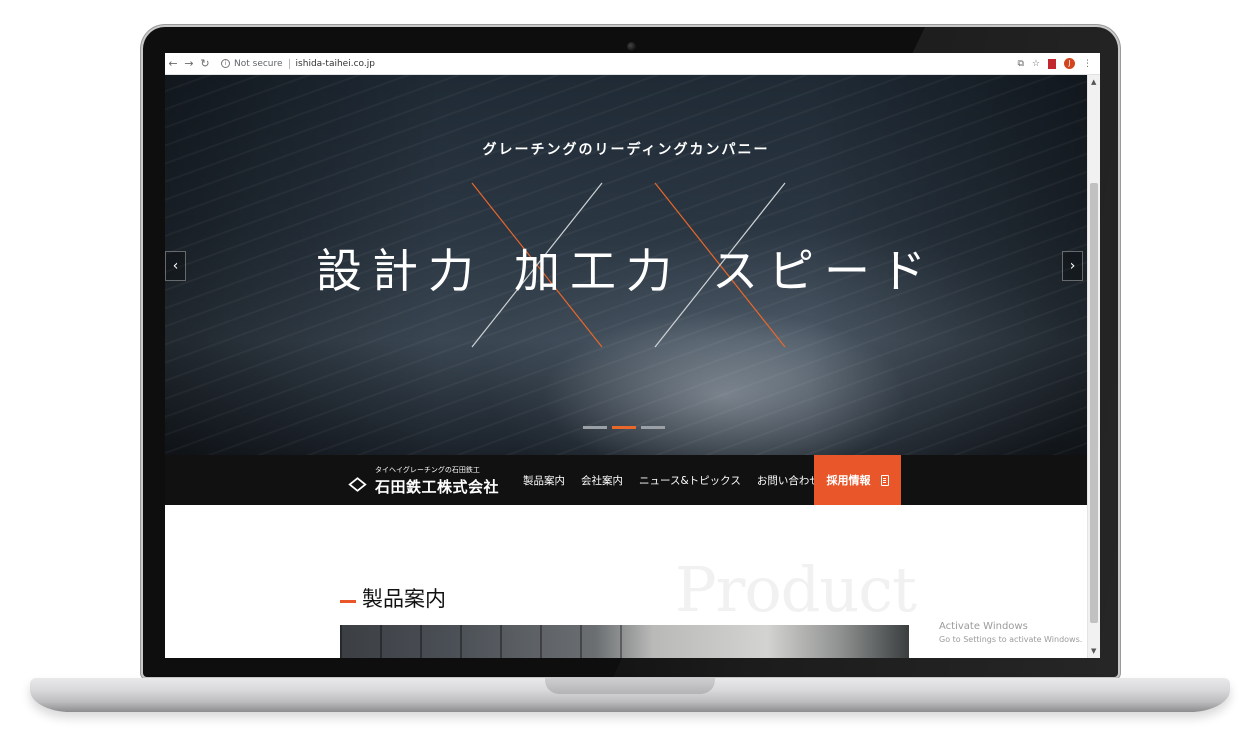 Image resolution: width=1260 pixels, height=756 pixels. I want to click on headline-word: スピード, so click(824, 271).